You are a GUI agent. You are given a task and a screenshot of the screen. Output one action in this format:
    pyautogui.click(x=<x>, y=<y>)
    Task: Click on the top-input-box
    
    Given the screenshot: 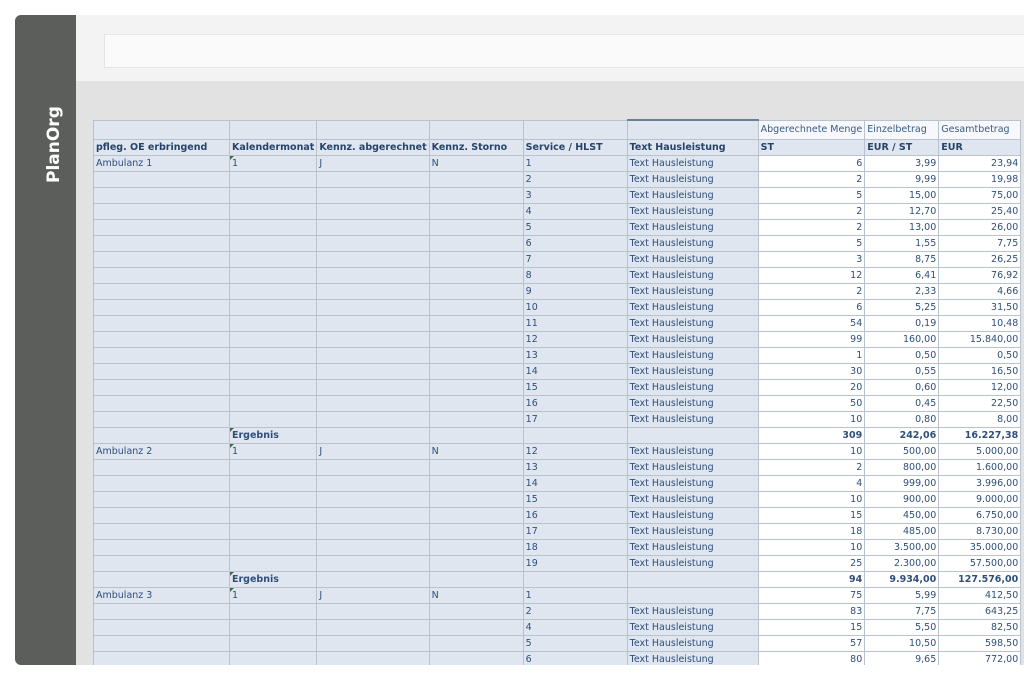 What is the action you would take?
    pyautogui.click(x=564, y=51)
    